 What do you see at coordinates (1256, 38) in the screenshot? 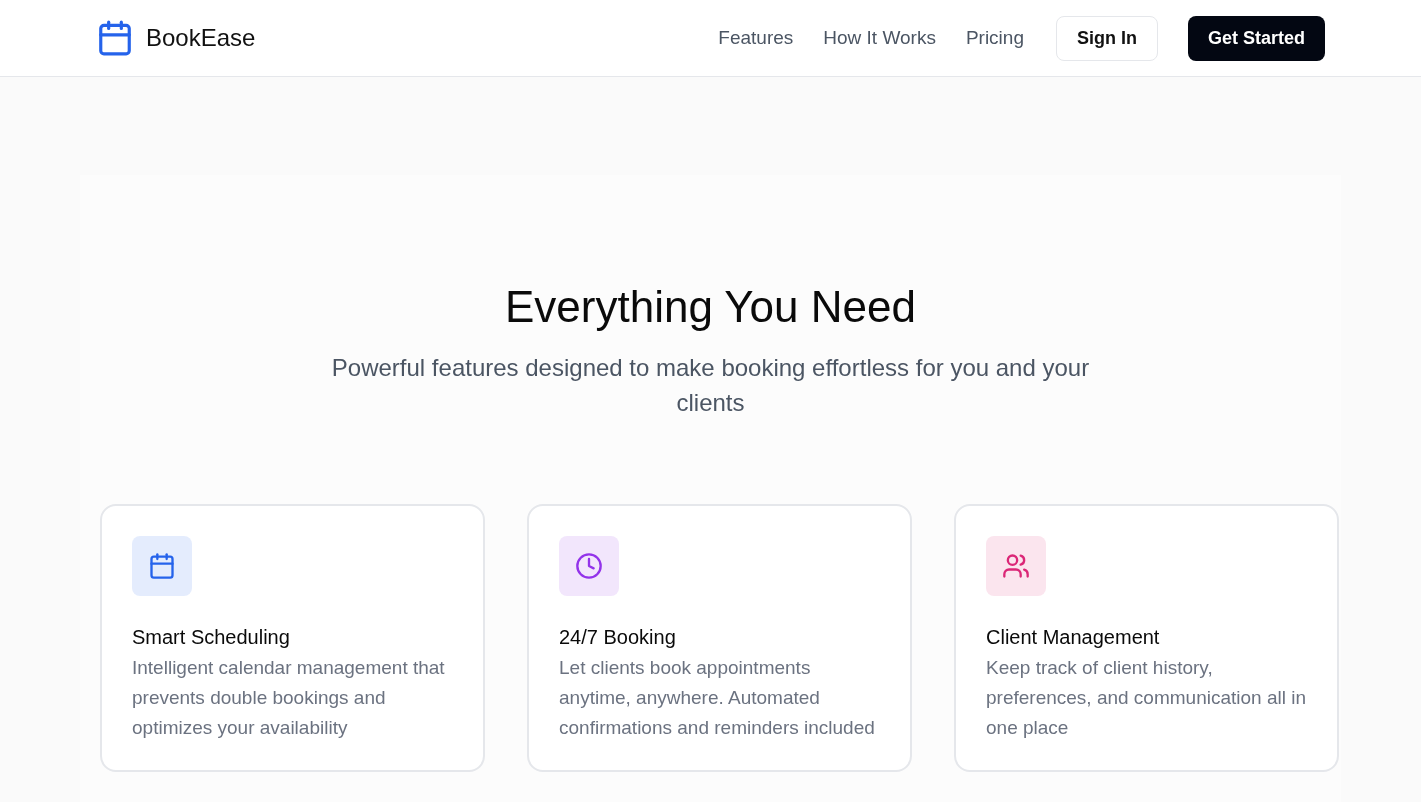
I see `get-started-button: Get Started` at bounding box center [1256, 38].